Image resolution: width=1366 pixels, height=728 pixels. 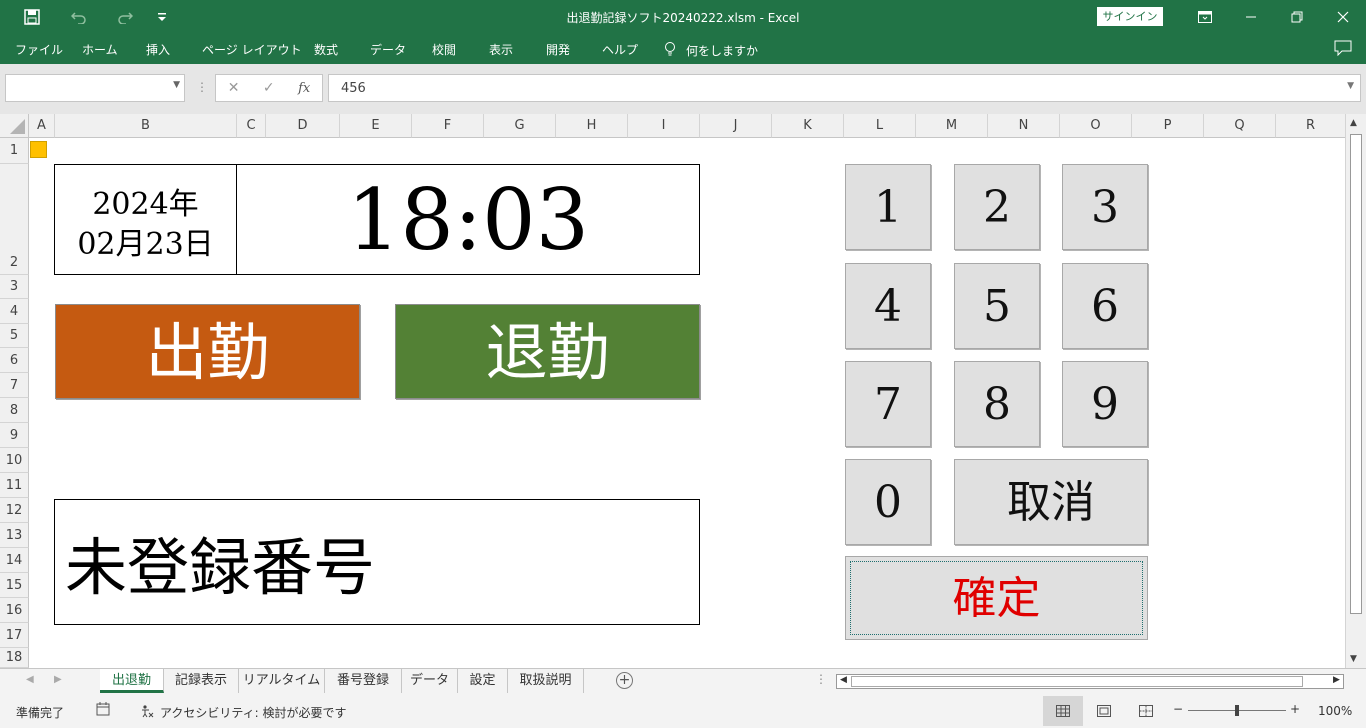 What do you see at coordinates (30, 679) in the screenshot?
I see `prev-sheet-icon: ◀` at bounding box center [30, 679].